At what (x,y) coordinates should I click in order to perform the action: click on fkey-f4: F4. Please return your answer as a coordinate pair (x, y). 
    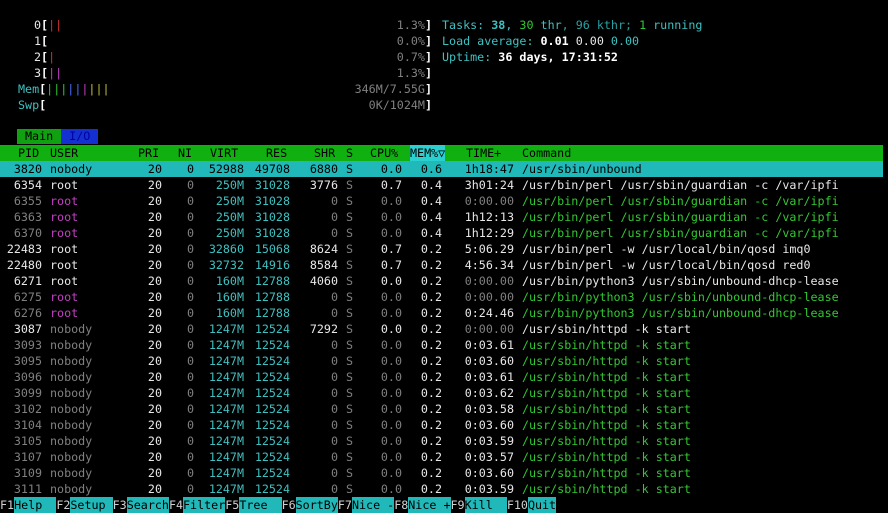
    Looking at the image, I should click on (176, 505).